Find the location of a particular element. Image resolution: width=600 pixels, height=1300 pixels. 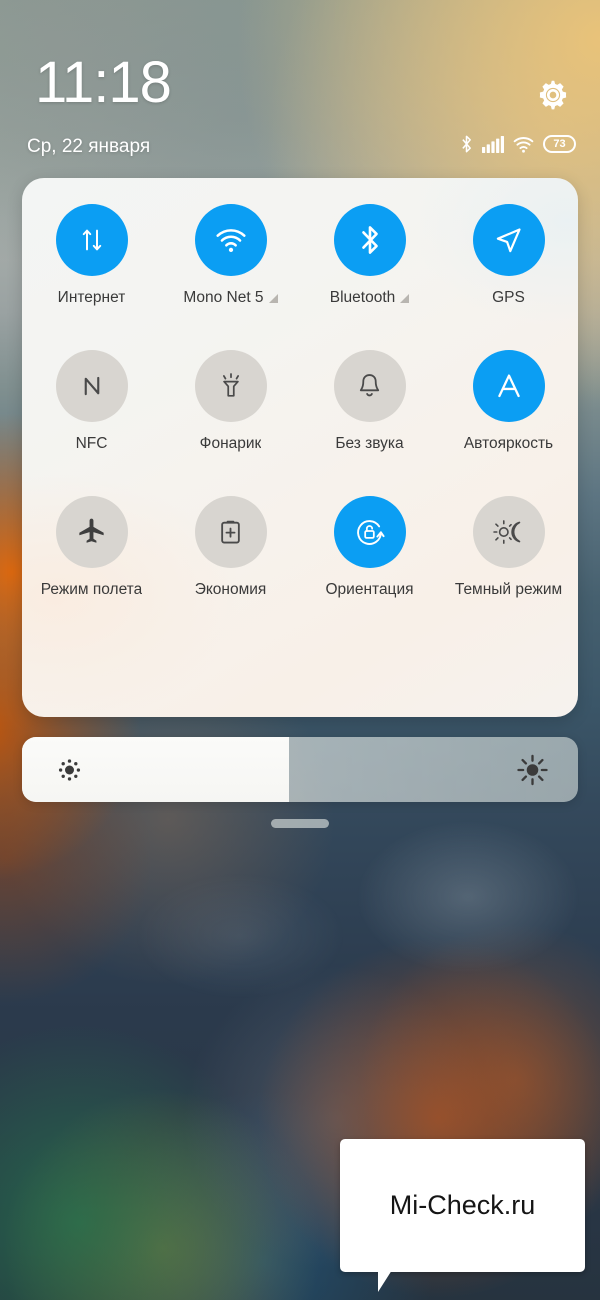

tile-orientation-lock: Ориентация is located at coordinates (369, 569).